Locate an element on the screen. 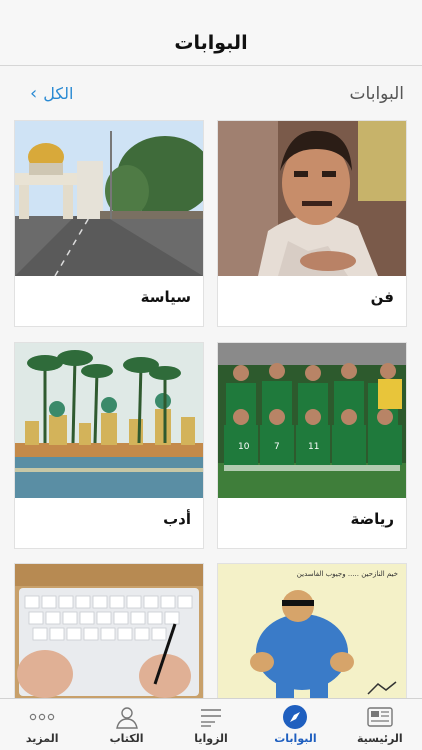 The image size is (422, 750). navigation-bar: البوابات is located at coordinates (211, 33).